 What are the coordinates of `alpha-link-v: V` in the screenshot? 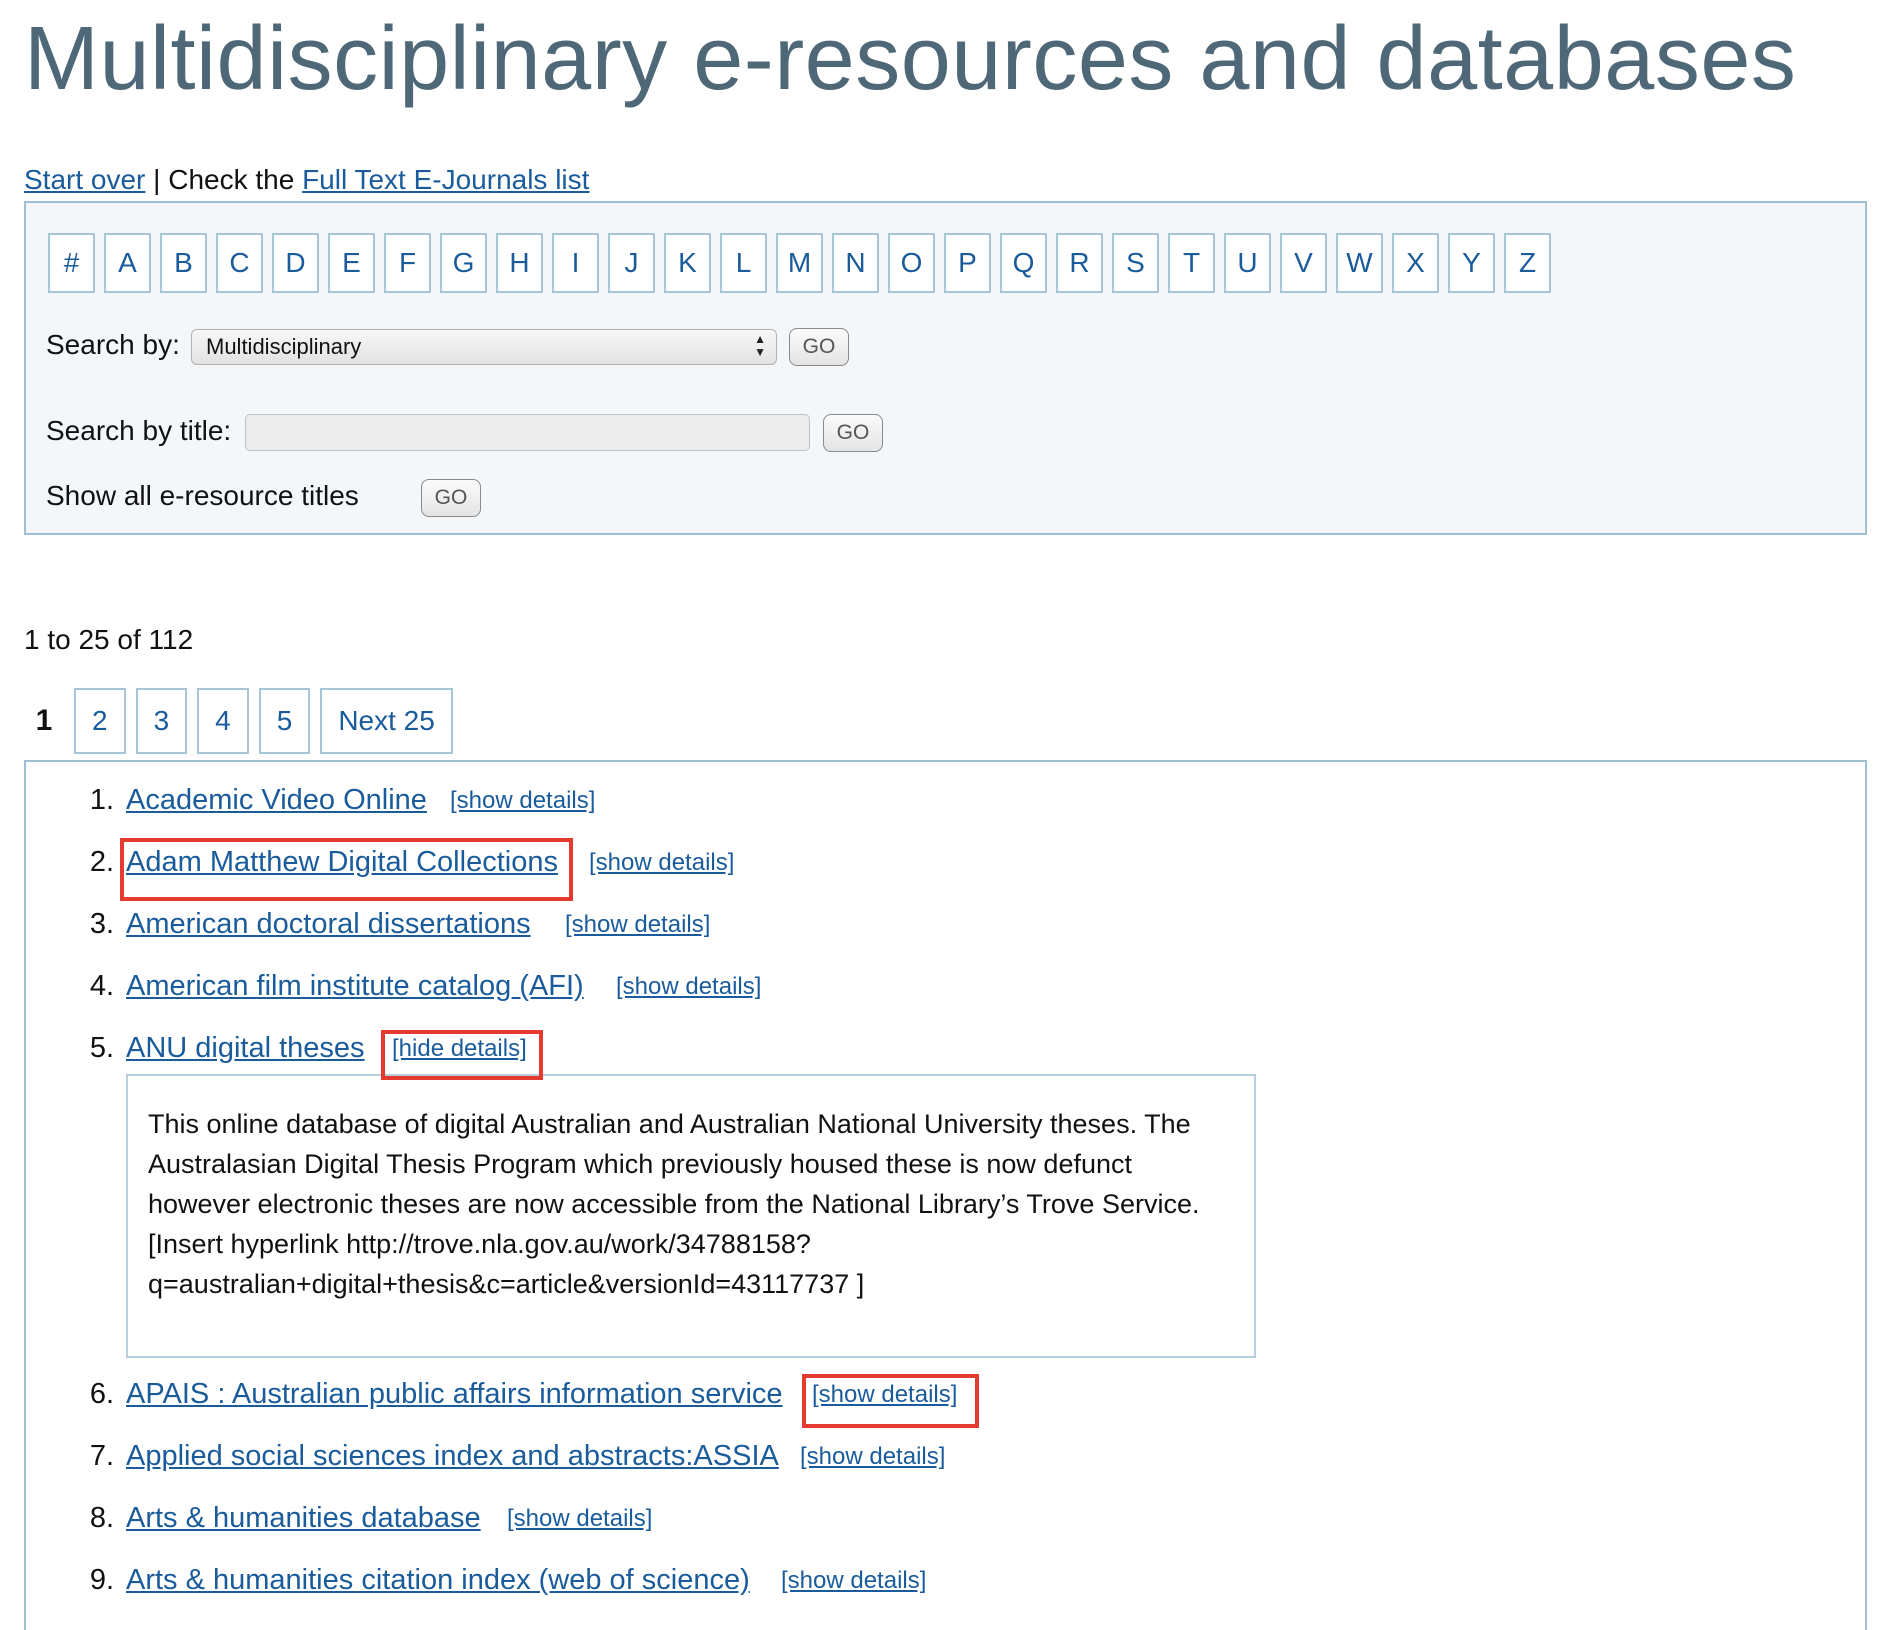 It's located at (1303, 263).